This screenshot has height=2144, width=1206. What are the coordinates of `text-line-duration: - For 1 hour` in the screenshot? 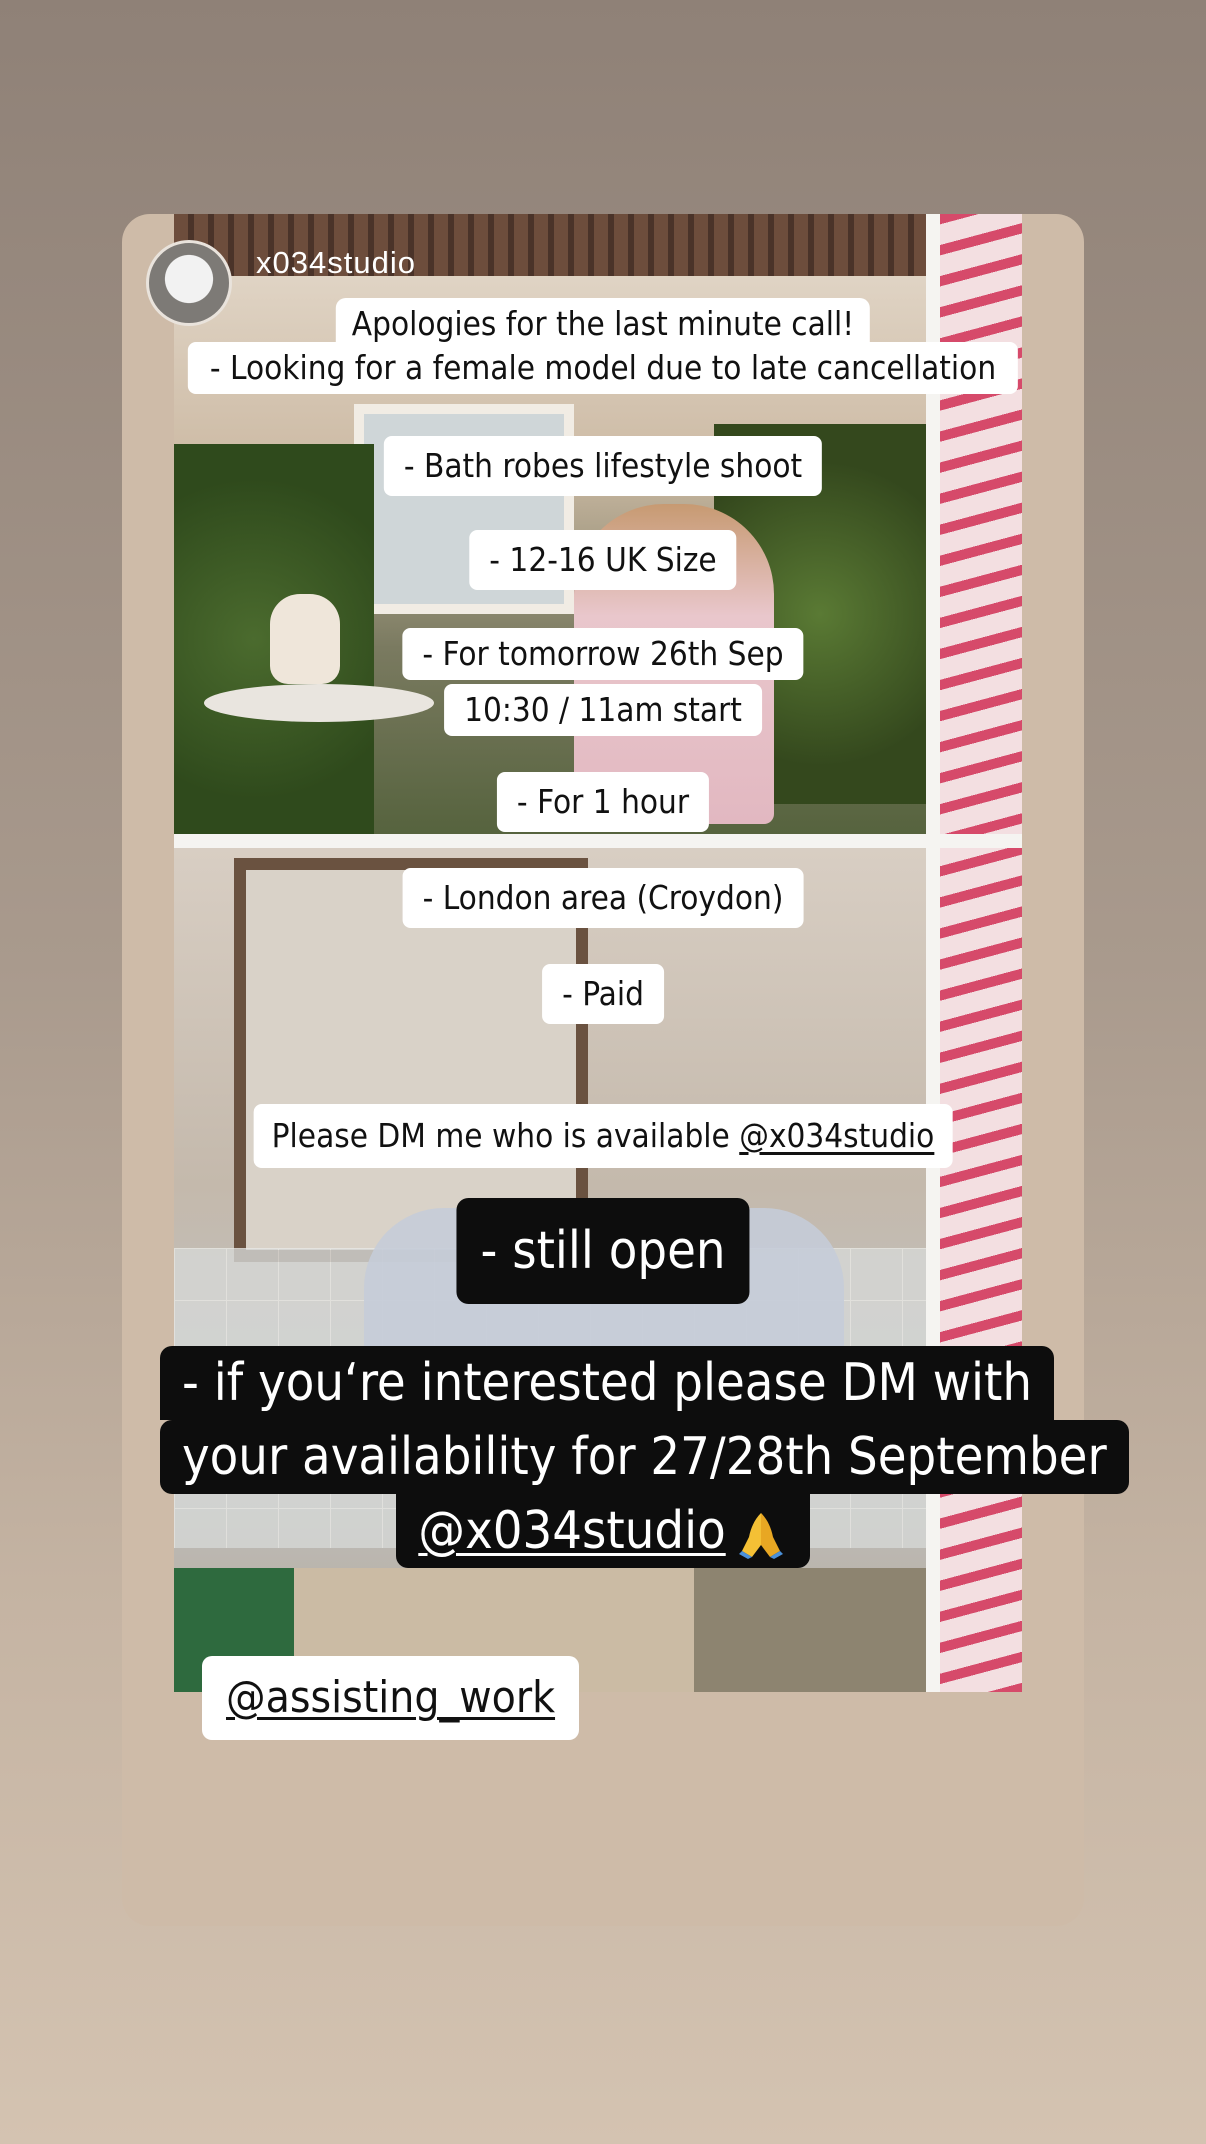 It's located at (603, 802).